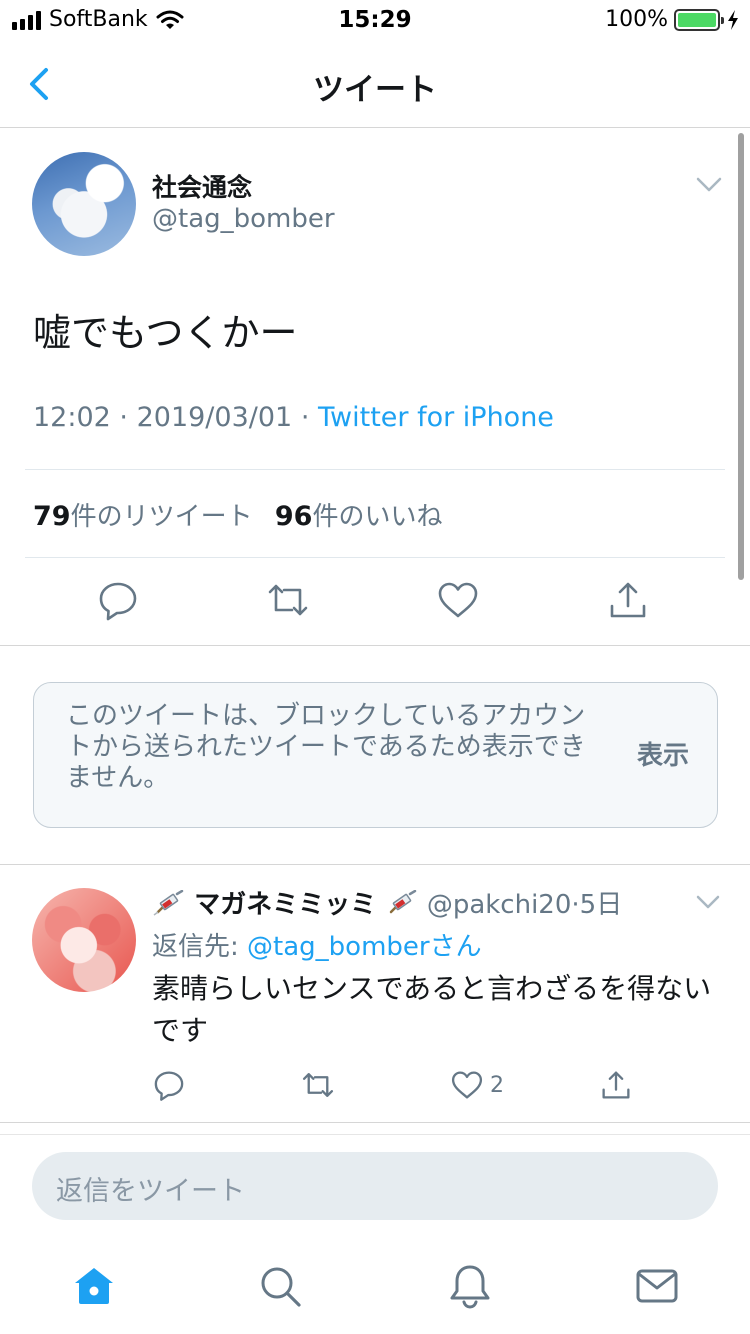 The image size is (750, 1334). Describe the element at coordinates (165, 333) in the screenshot. I see `tweet-text: 嘘でもつくかー` at that location.